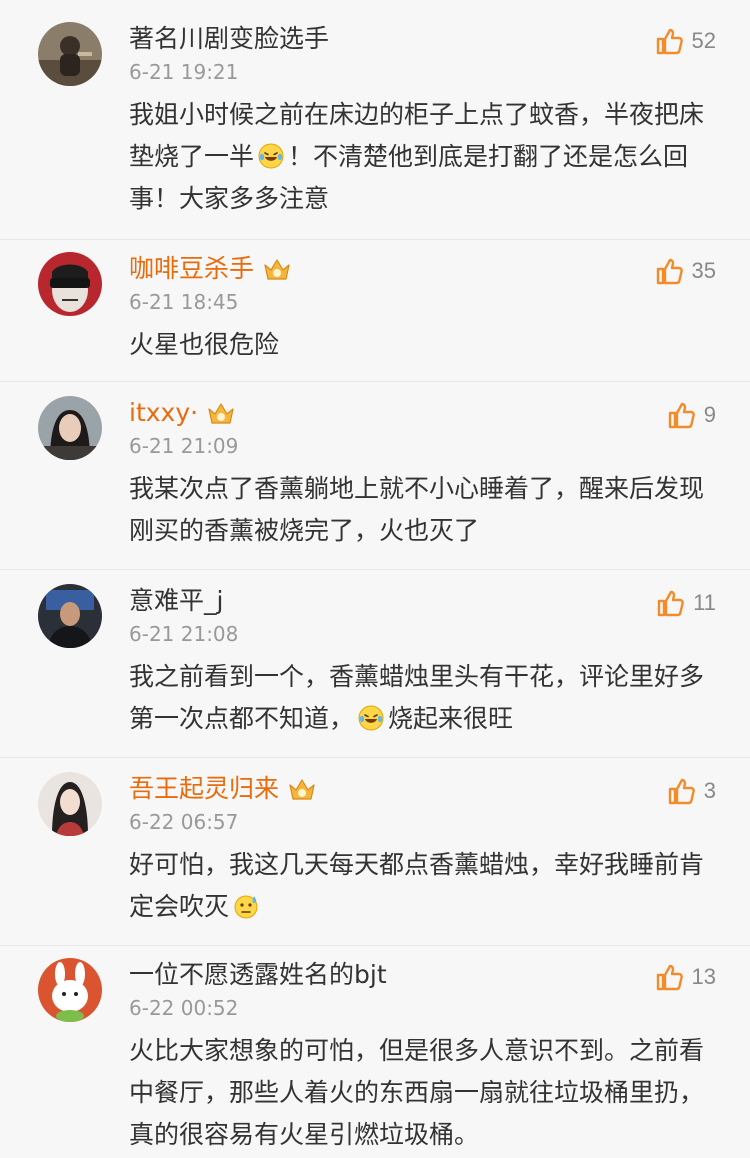 This screenshot has height=1158, width=750. What do you see at coordinates (229, 39) in the screenshot?
I see `username: 著名川剧变脸选手` at bounding box center [229, 39].